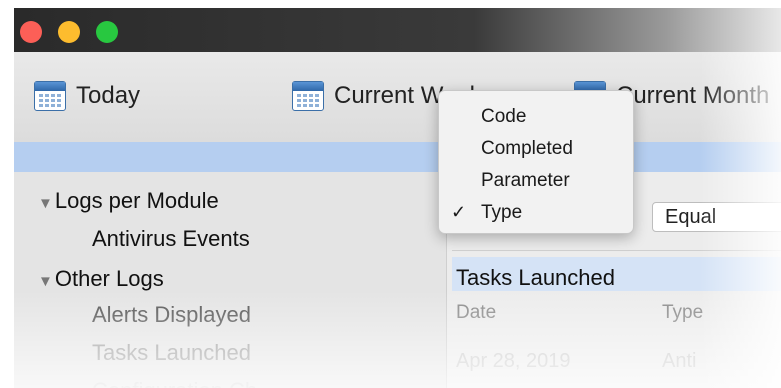 The width and height of the screenshot is (781, 388). What do you see at coordinates (682, 313) in the screenshot?
I see `column-header-type: Type` at bounding box center [682, 313].